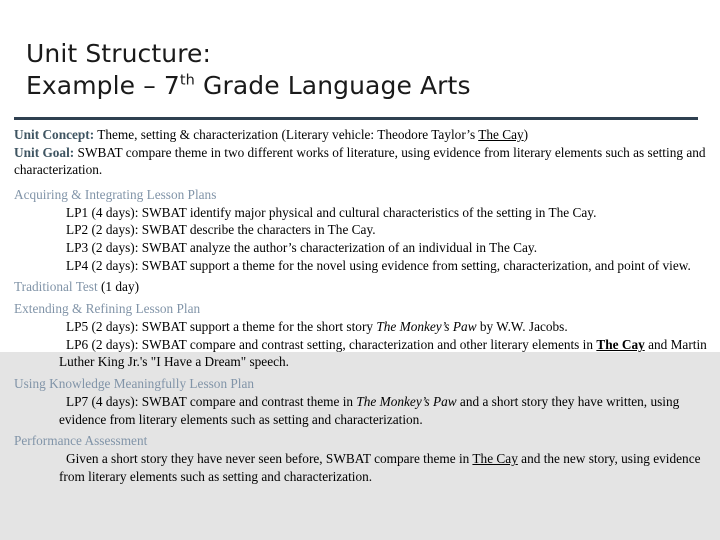  What do you see at coordinates (620, 344) in the screenshot?
I see `lp6-work-title: The Cay` at bounding box center [620, 344].